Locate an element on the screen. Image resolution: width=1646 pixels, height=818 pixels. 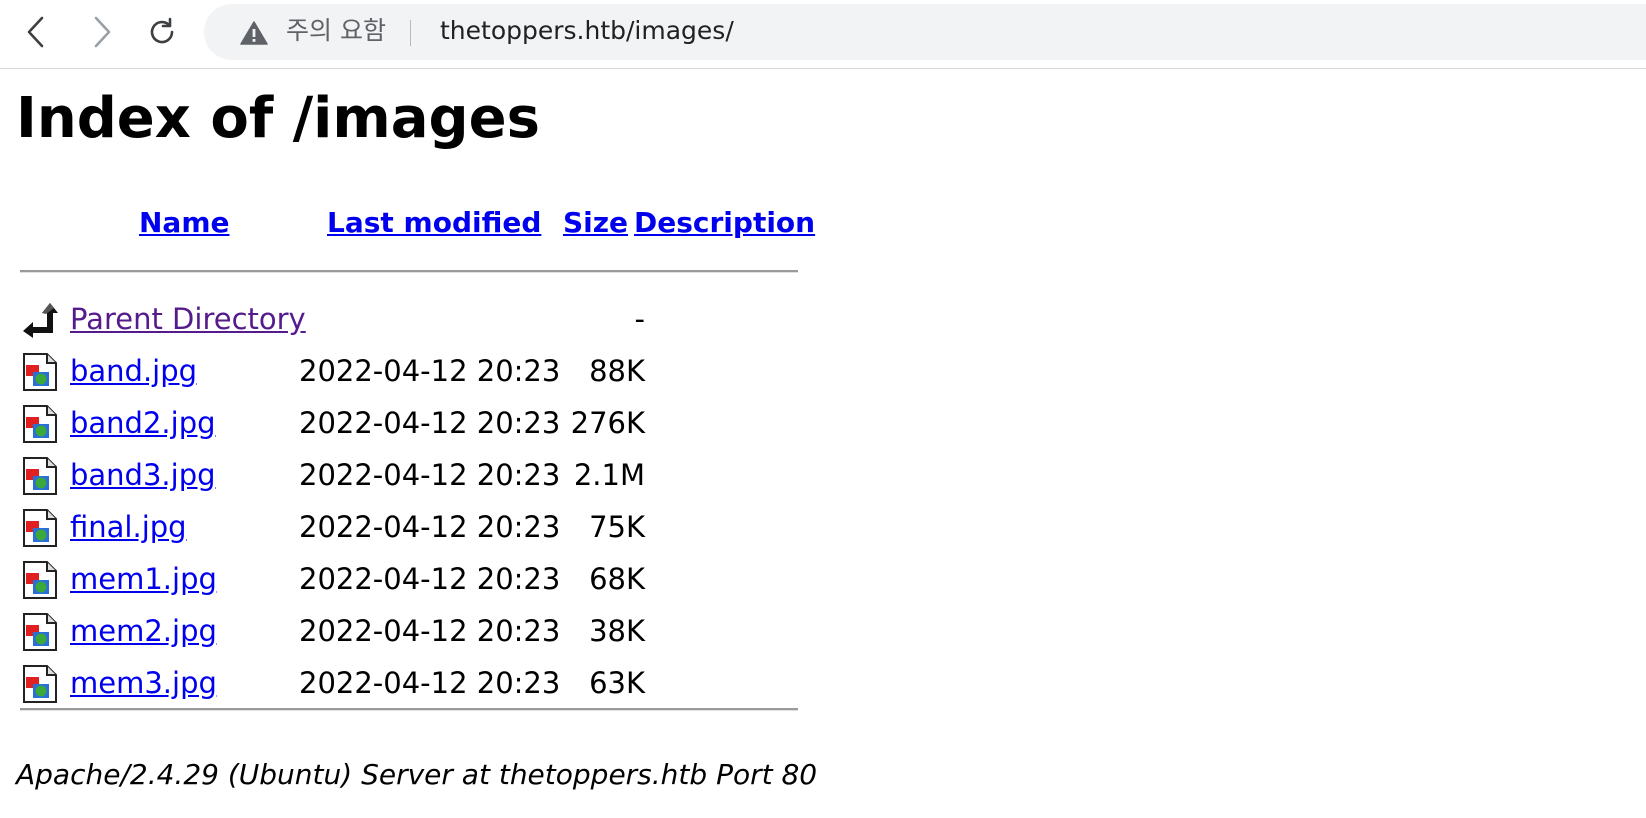
browser-toolbar: 주의 요함 thetoppers.htb/images/ is located at coordinates (823, 34).